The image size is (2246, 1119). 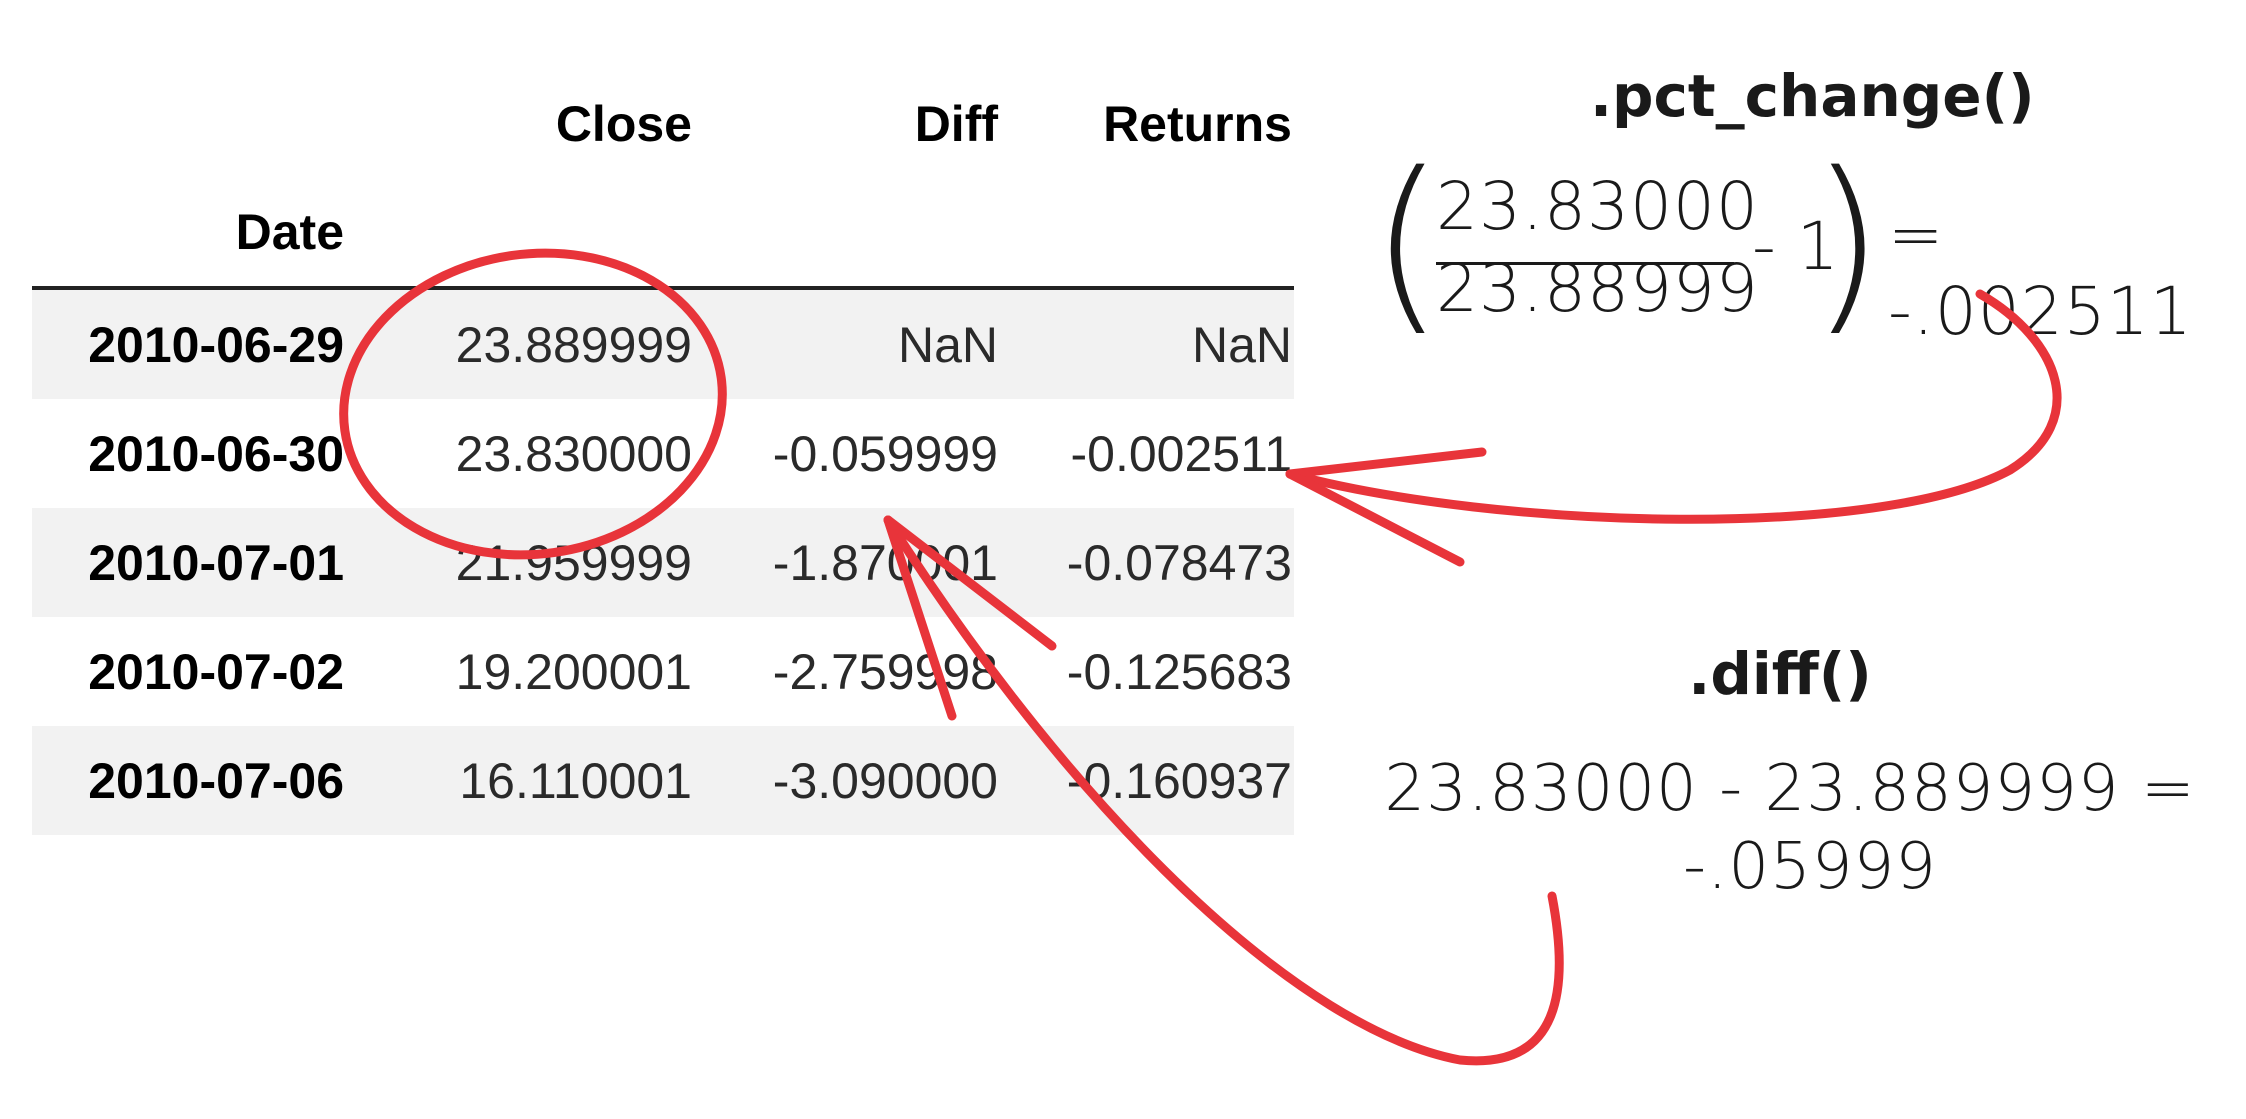 I want to click on arrowhead-returns-upper, so click(x=1386, y=463).